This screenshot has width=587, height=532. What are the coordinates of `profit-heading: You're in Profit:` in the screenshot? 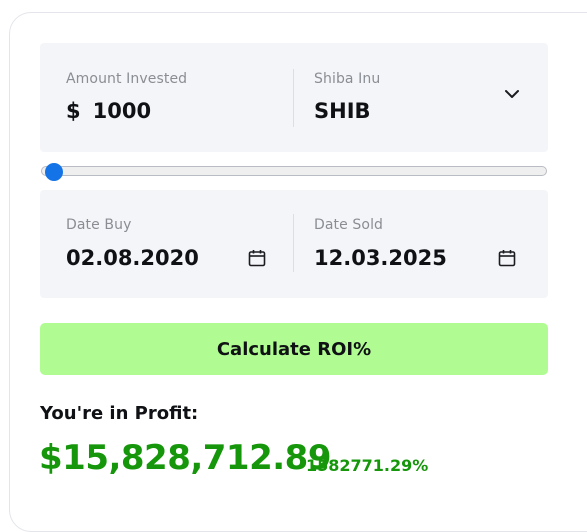 It's located at (119, 413).